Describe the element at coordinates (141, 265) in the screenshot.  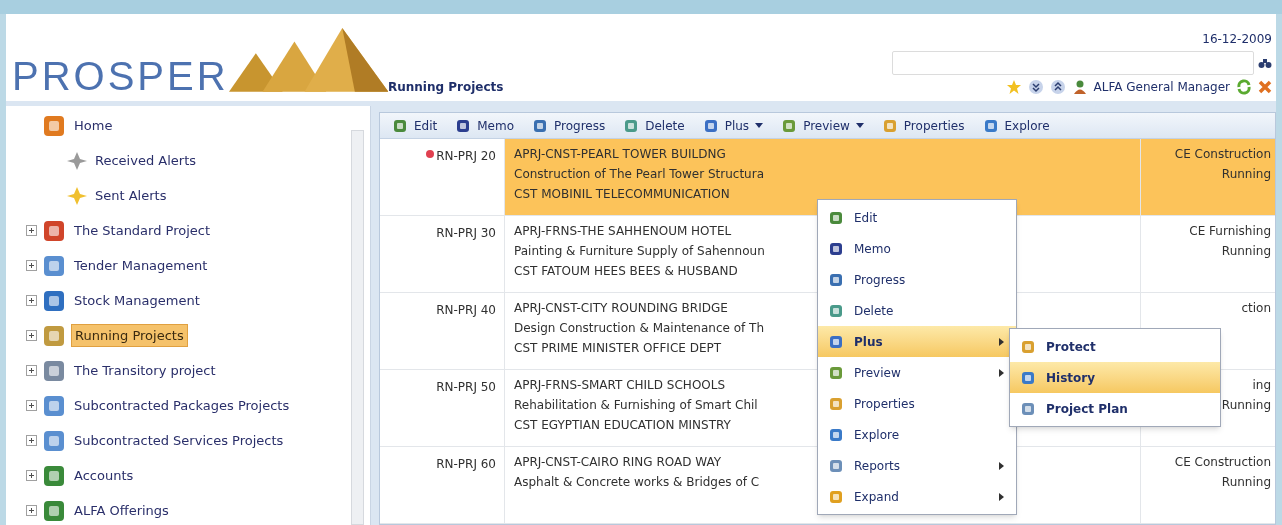
I see `tree-item: Tender Management` at that location.